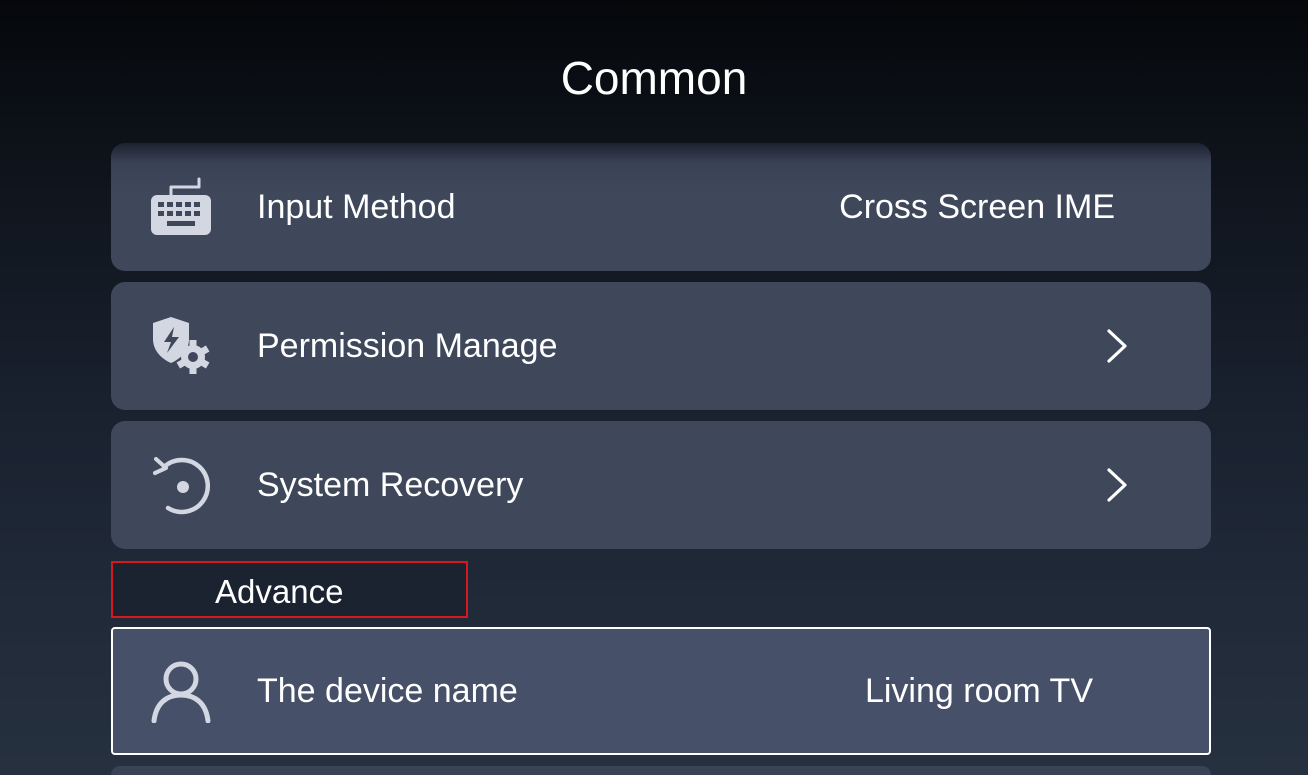 This screenshot has height=775, width=1308. What do you see at coordinates (654, 78) in the screenshot?
I see `page-title: Common` at bounding box center [654, 78].